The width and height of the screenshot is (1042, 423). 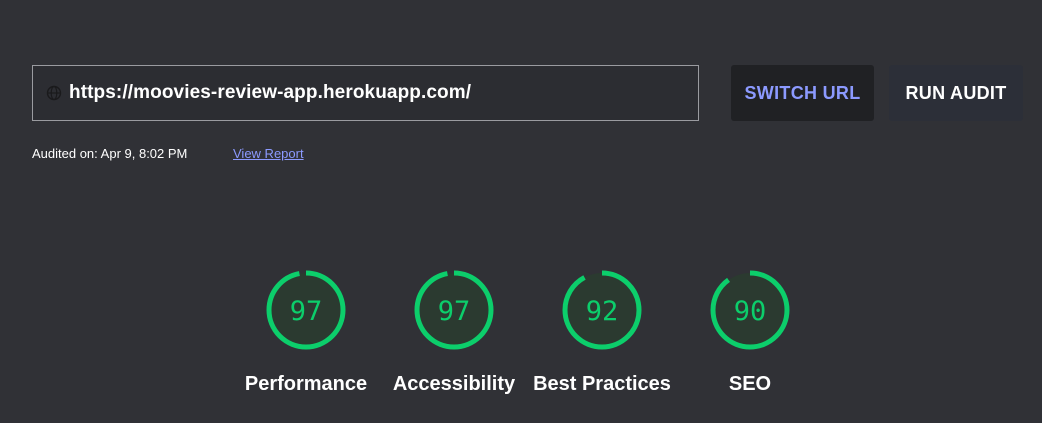 I want to click on accessibility-score-value: 97, so click(x=454, y=311).